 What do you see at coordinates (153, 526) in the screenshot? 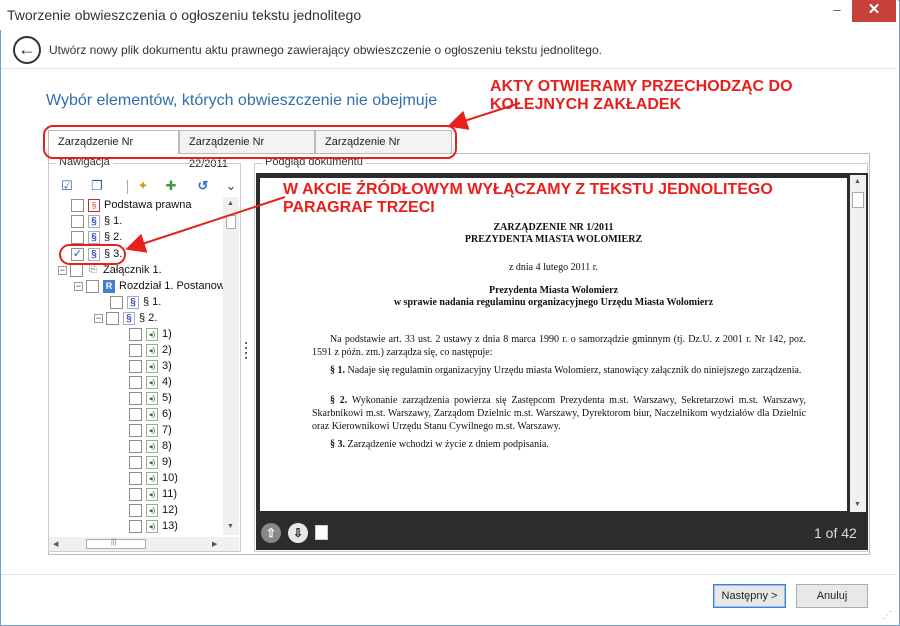
I see `tree-item-point: ◂) 13)` at bounding box center [153, 526].